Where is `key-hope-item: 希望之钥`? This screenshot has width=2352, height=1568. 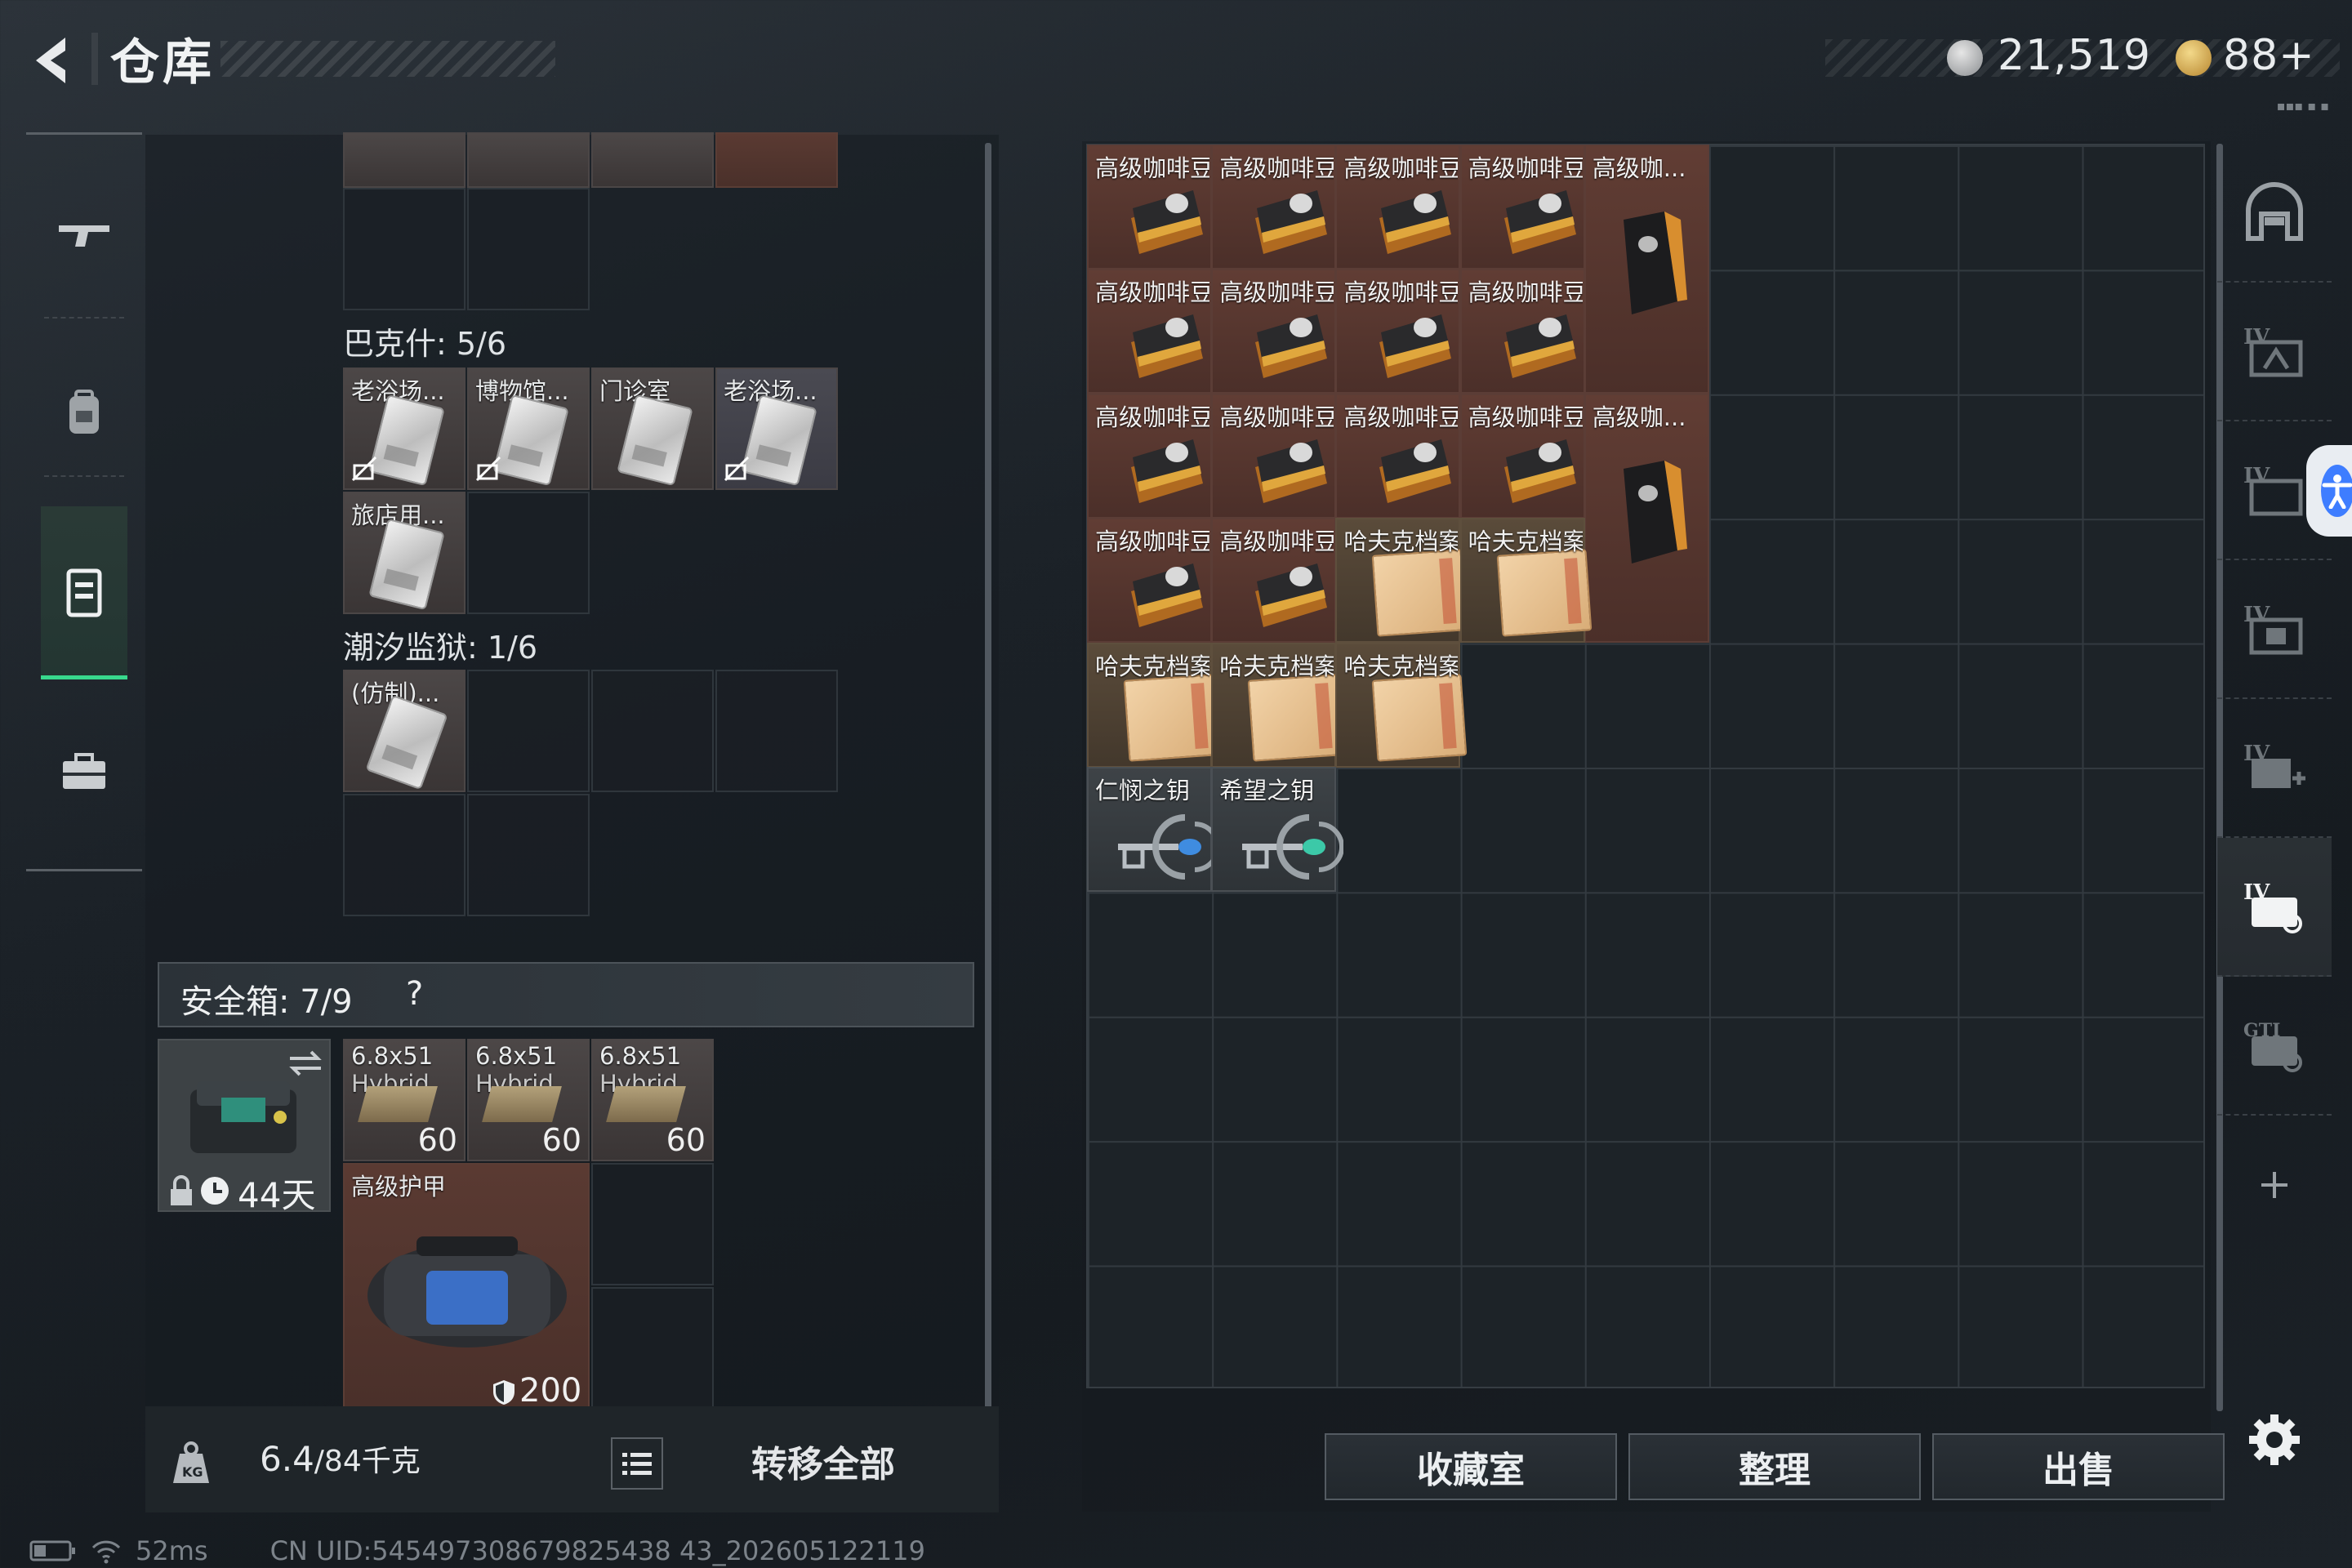 key-hope-item: 希望之钥 is located at coordinates (1278, 829).